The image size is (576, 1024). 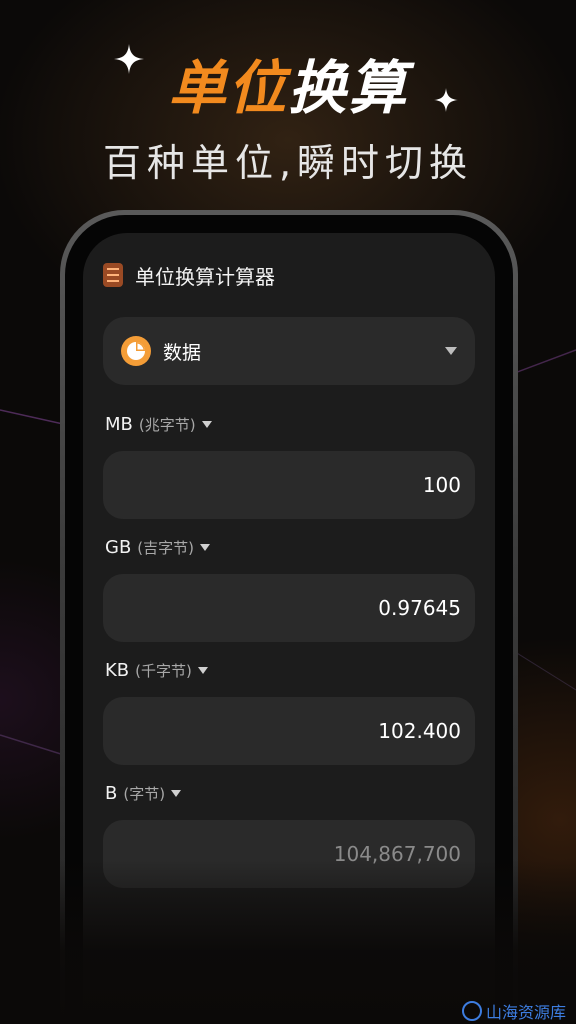 I want to click on unit-code: MB, so click(x=119, y=424).